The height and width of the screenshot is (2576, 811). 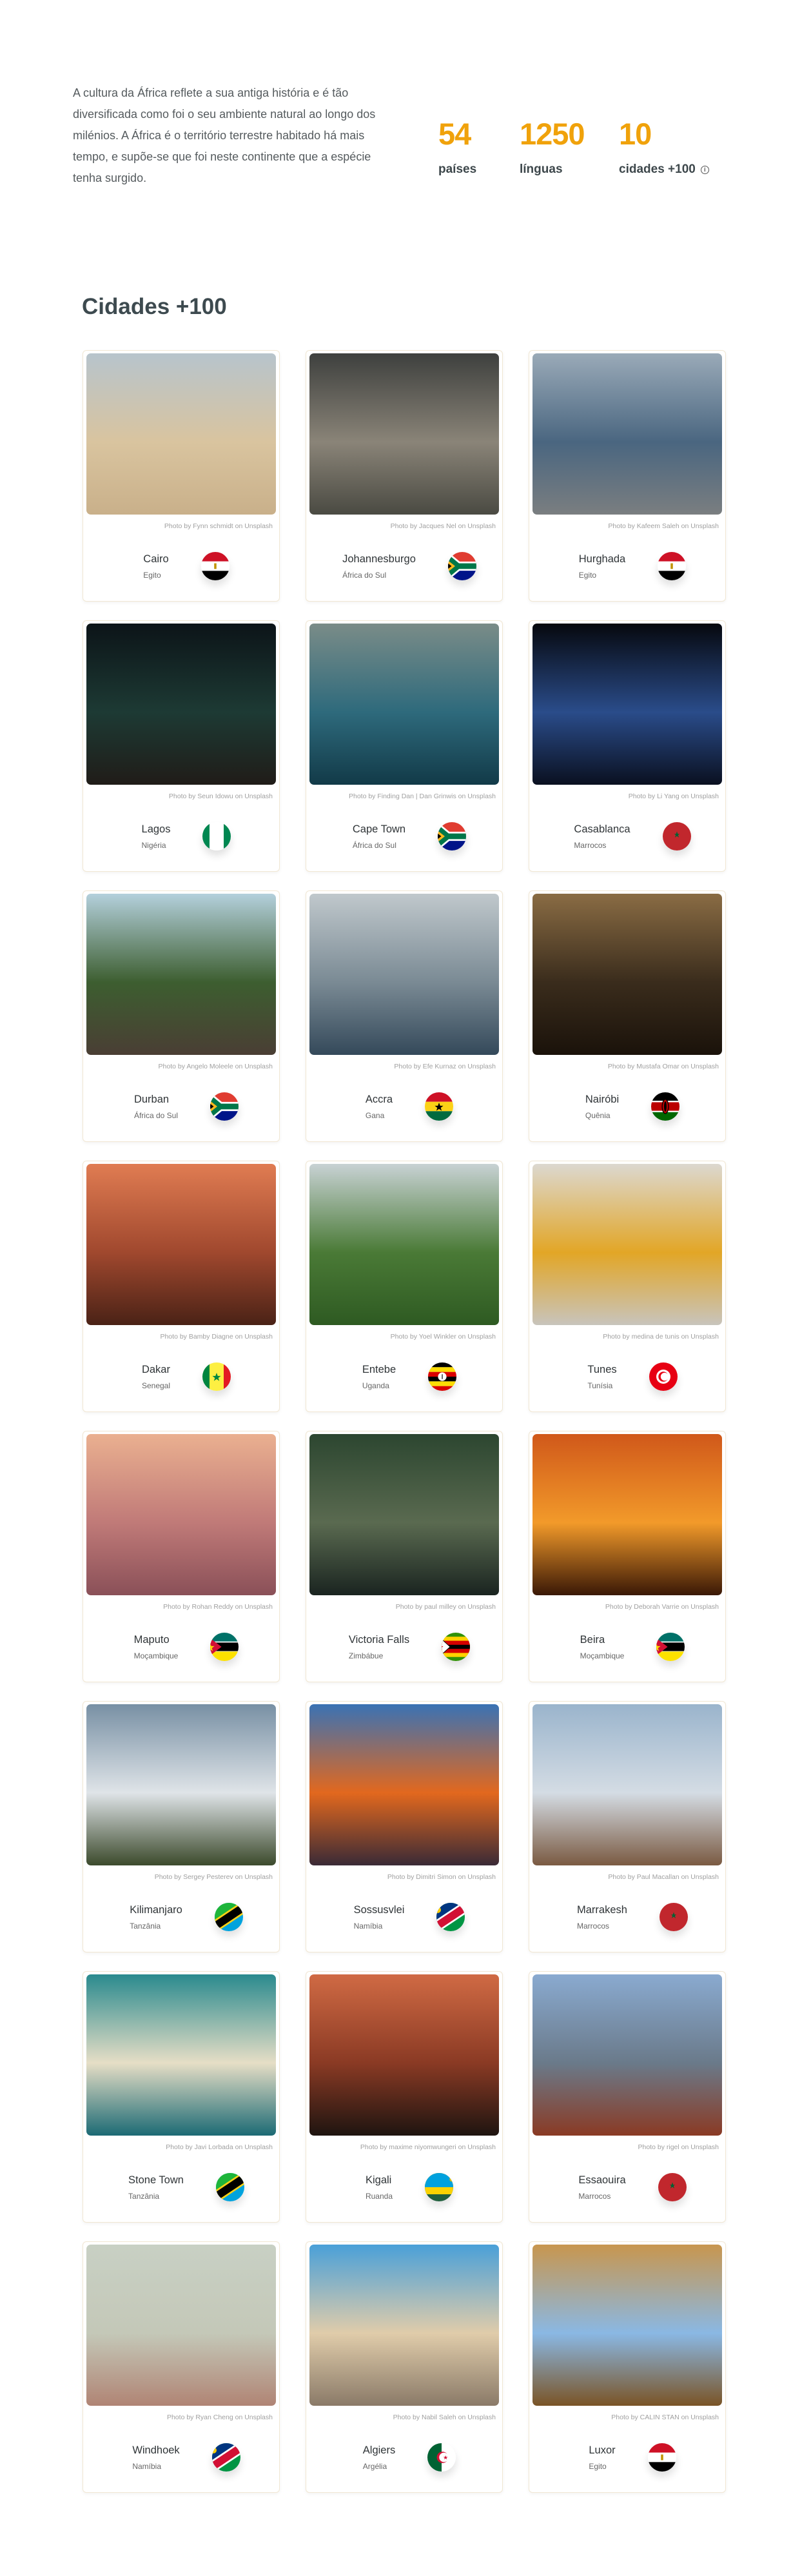 What do you see at coordinates (379, 829) in the screenshot?
I see `city-name: Cape Town` at bounding box center [379, 829].